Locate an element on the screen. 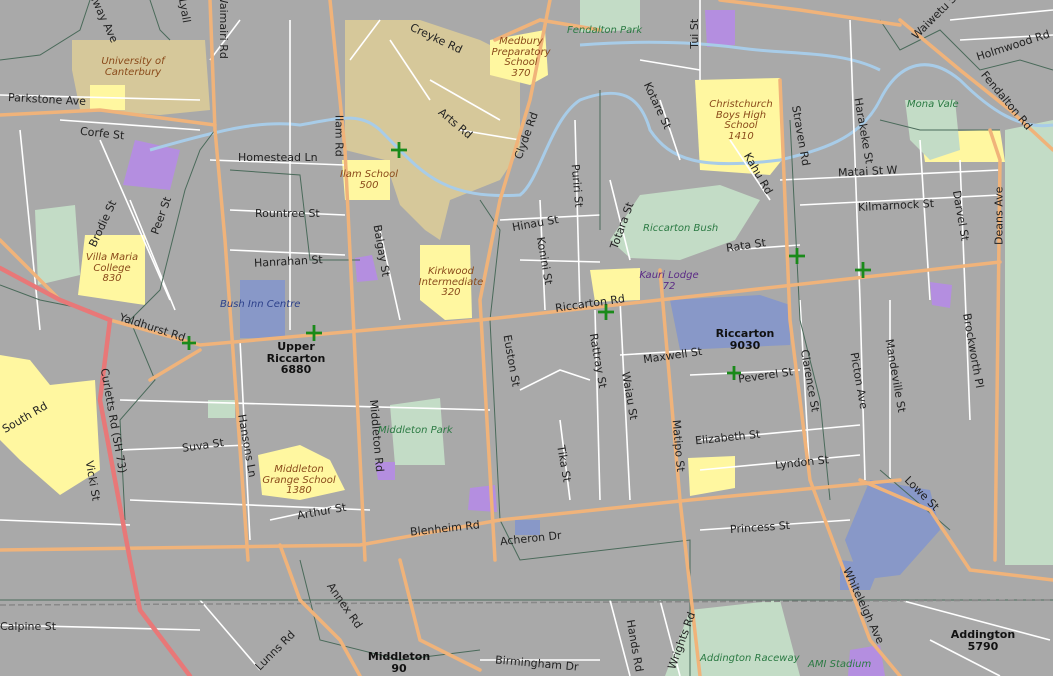  street-label: Tui St is located at coordinates (695, 33).